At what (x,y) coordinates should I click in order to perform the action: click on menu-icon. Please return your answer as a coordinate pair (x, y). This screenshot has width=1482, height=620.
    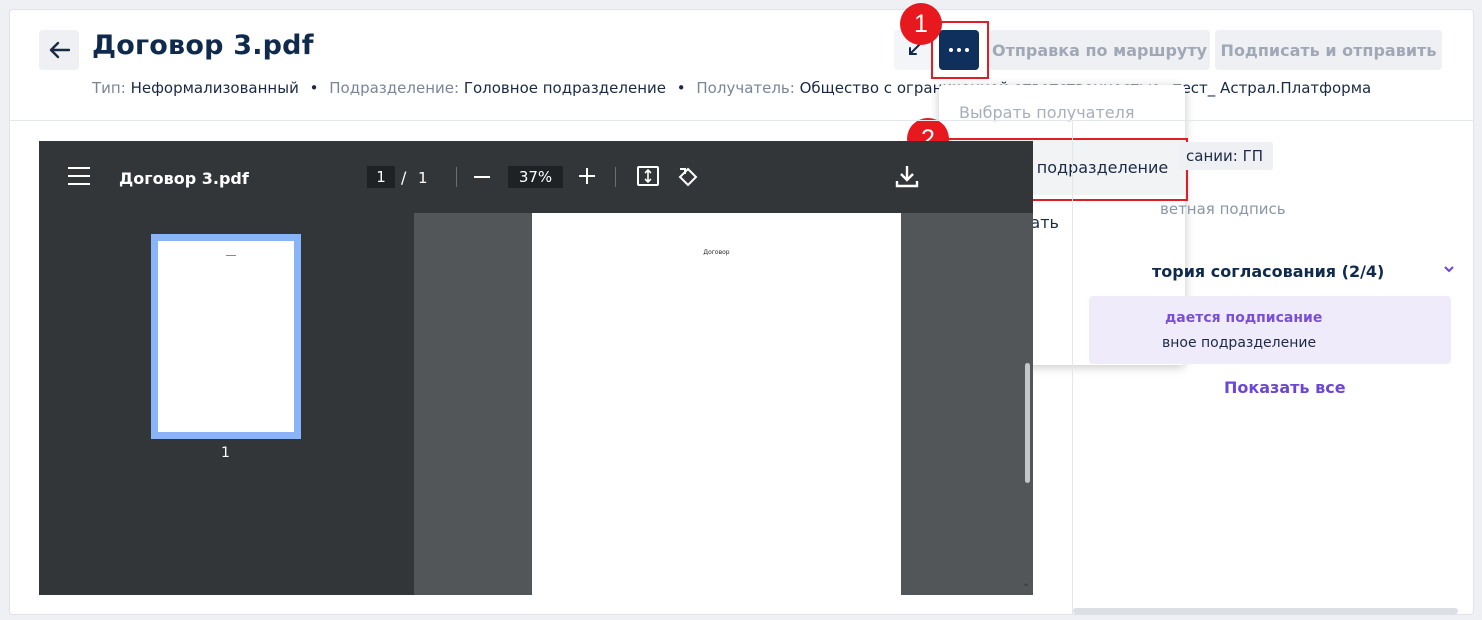
    Looking at the image, I should click on (79, 176).